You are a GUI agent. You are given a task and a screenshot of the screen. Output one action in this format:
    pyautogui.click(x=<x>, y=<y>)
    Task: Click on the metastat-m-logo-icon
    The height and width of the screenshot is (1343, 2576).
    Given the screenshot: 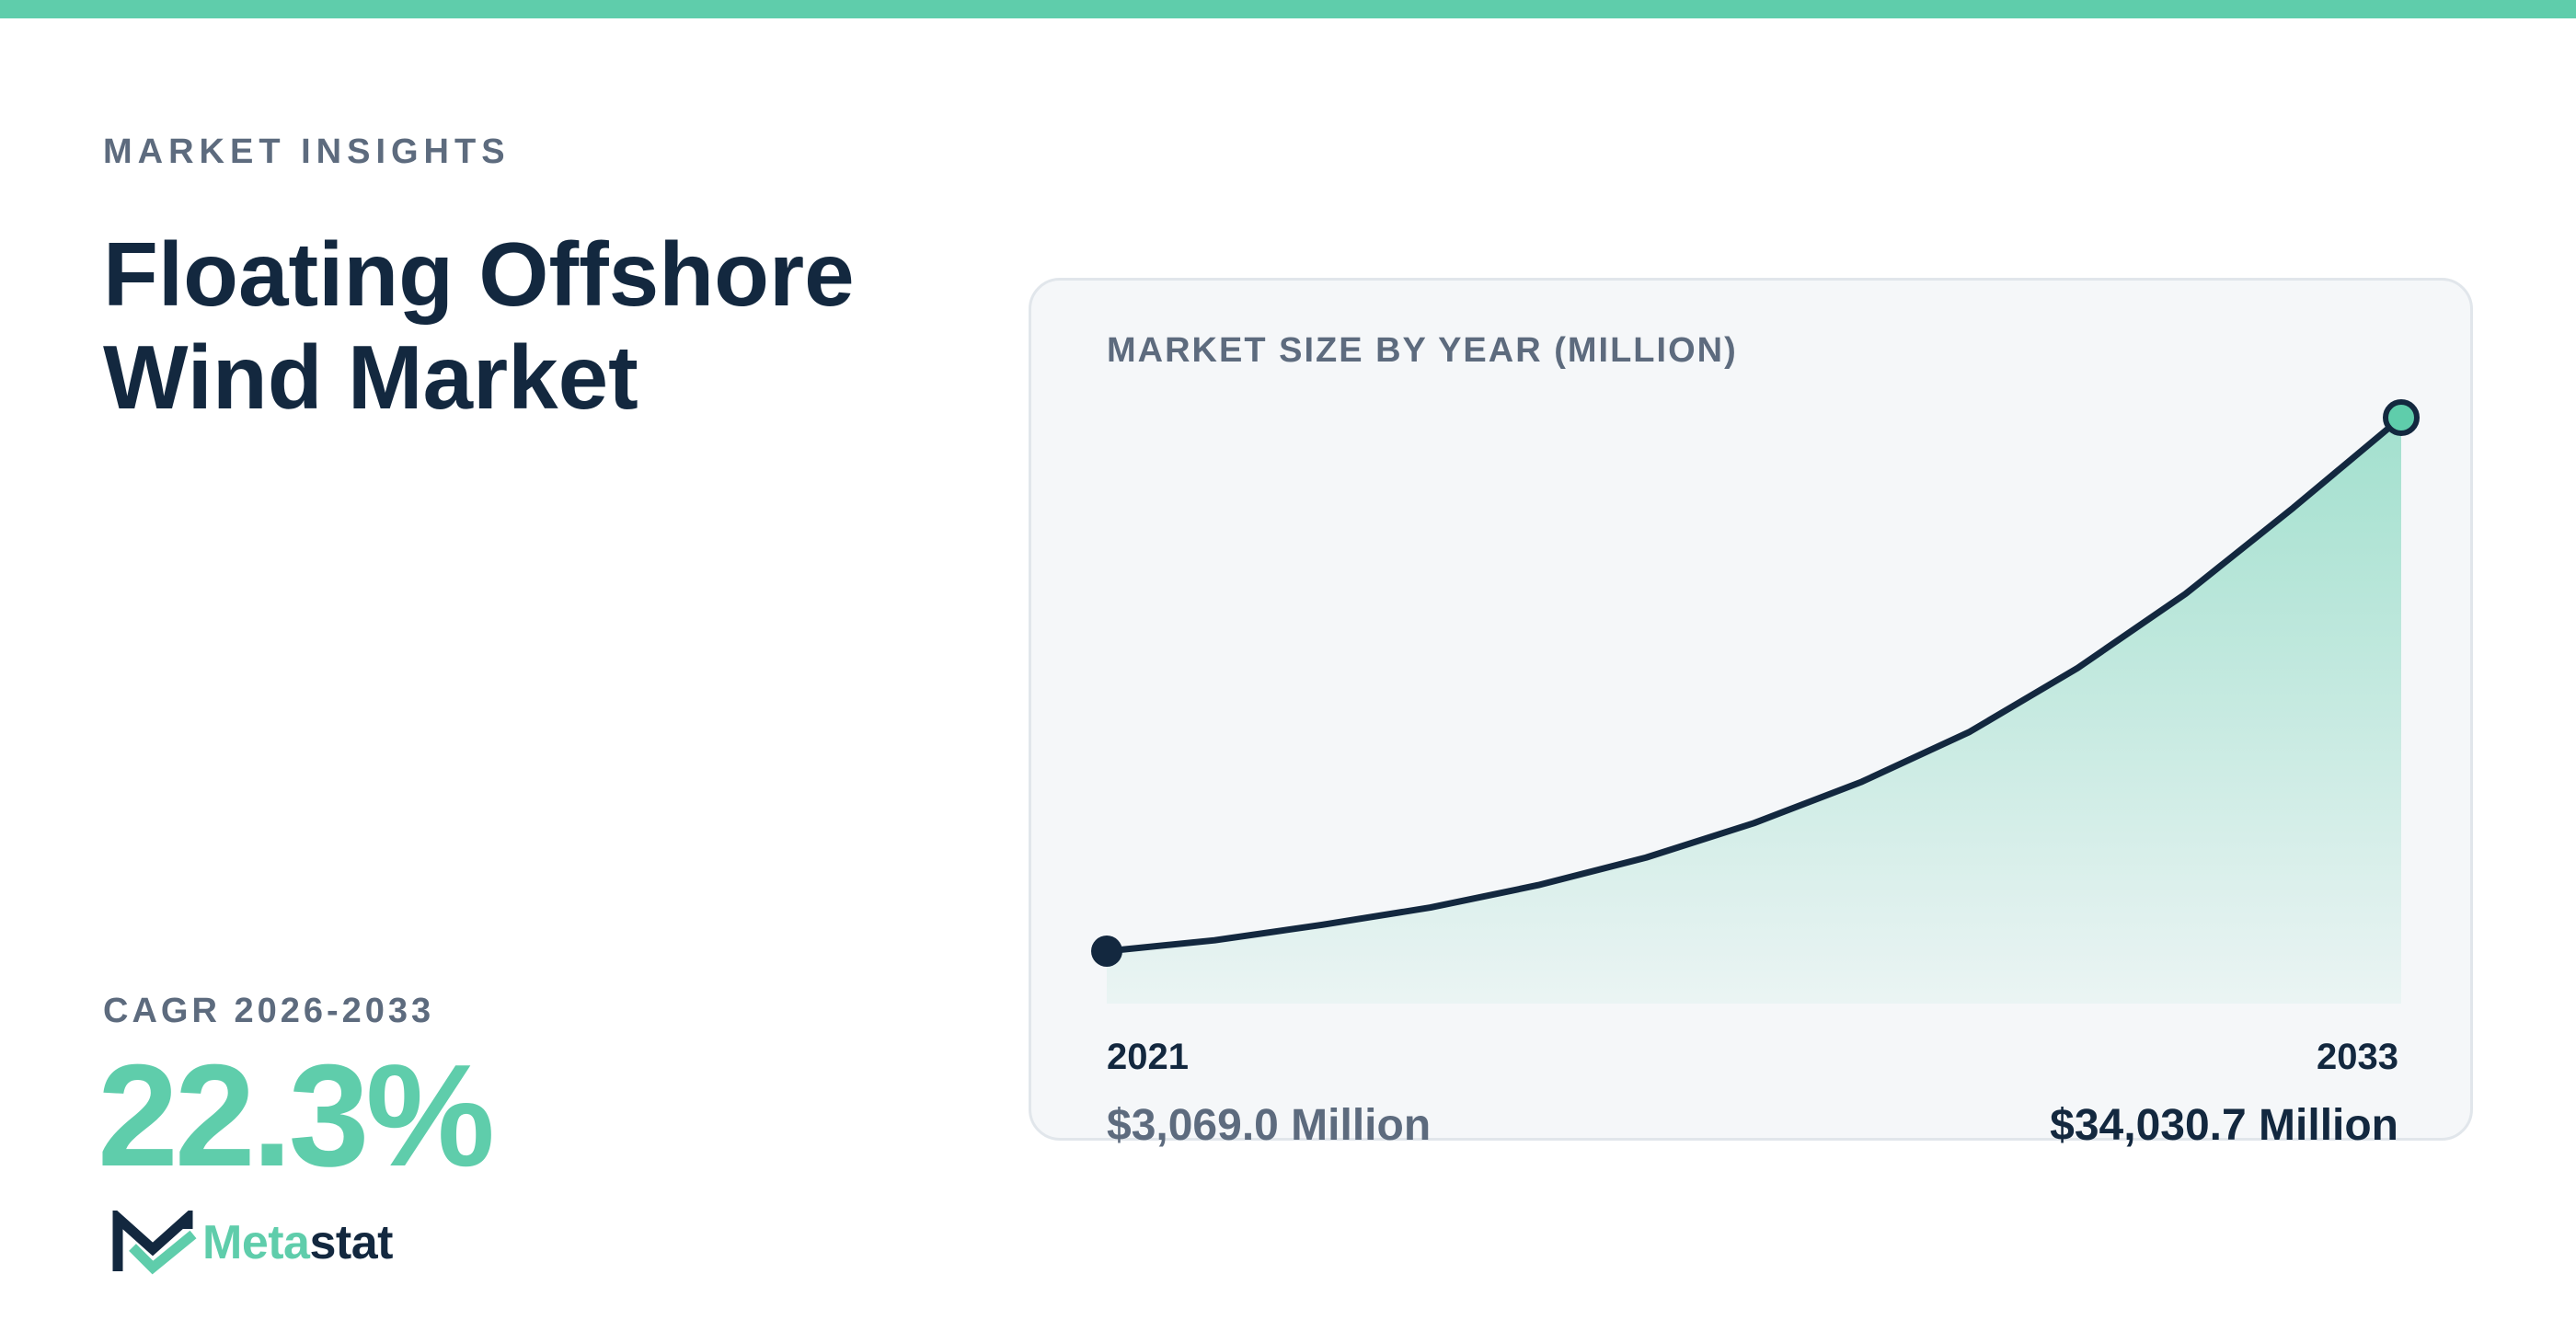 What is the action you would take?
    pyautogui.click(x=154, y=1243)
    